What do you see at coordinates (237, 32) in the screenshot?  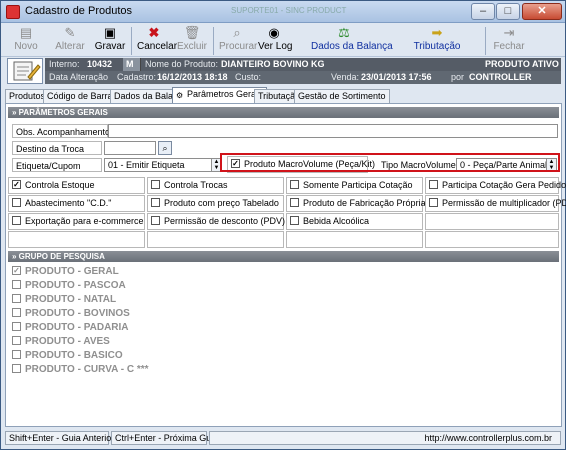 I see `search-icon: ⌕` at bounding box center [237, 32].